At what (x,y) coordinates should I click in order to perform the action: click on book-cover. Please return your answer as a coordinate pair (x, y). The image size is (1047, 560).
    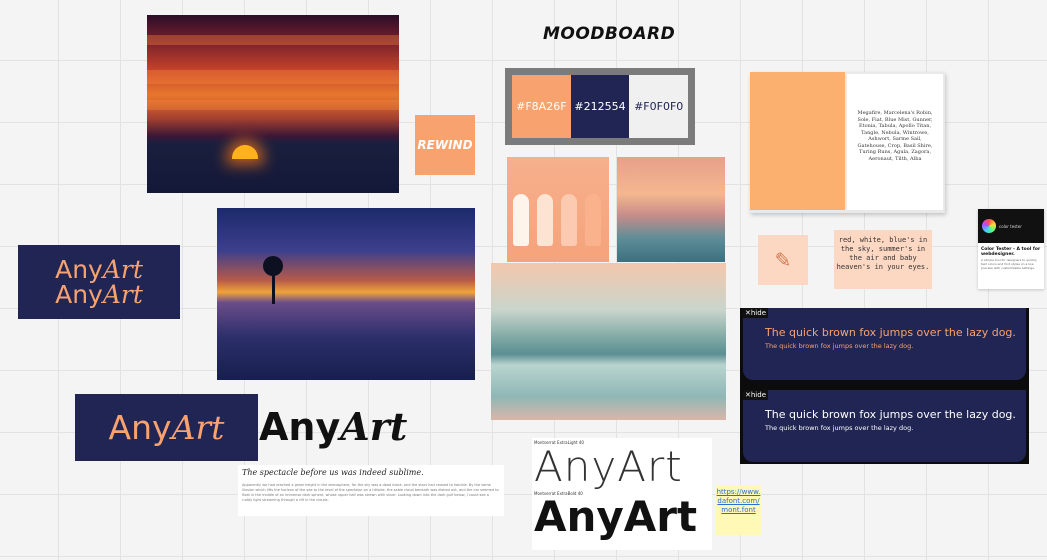
    Looking at the image, I should click on (797, 141).